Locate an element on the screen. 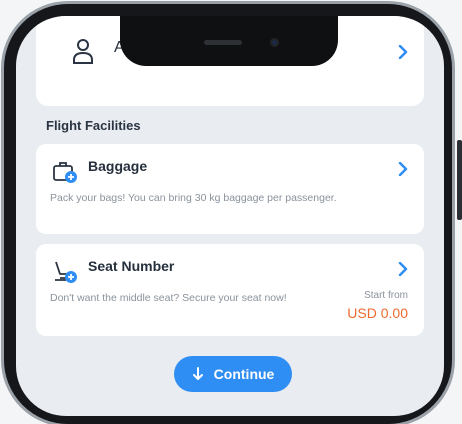  phone-notch is located at coordinates (229, 41).